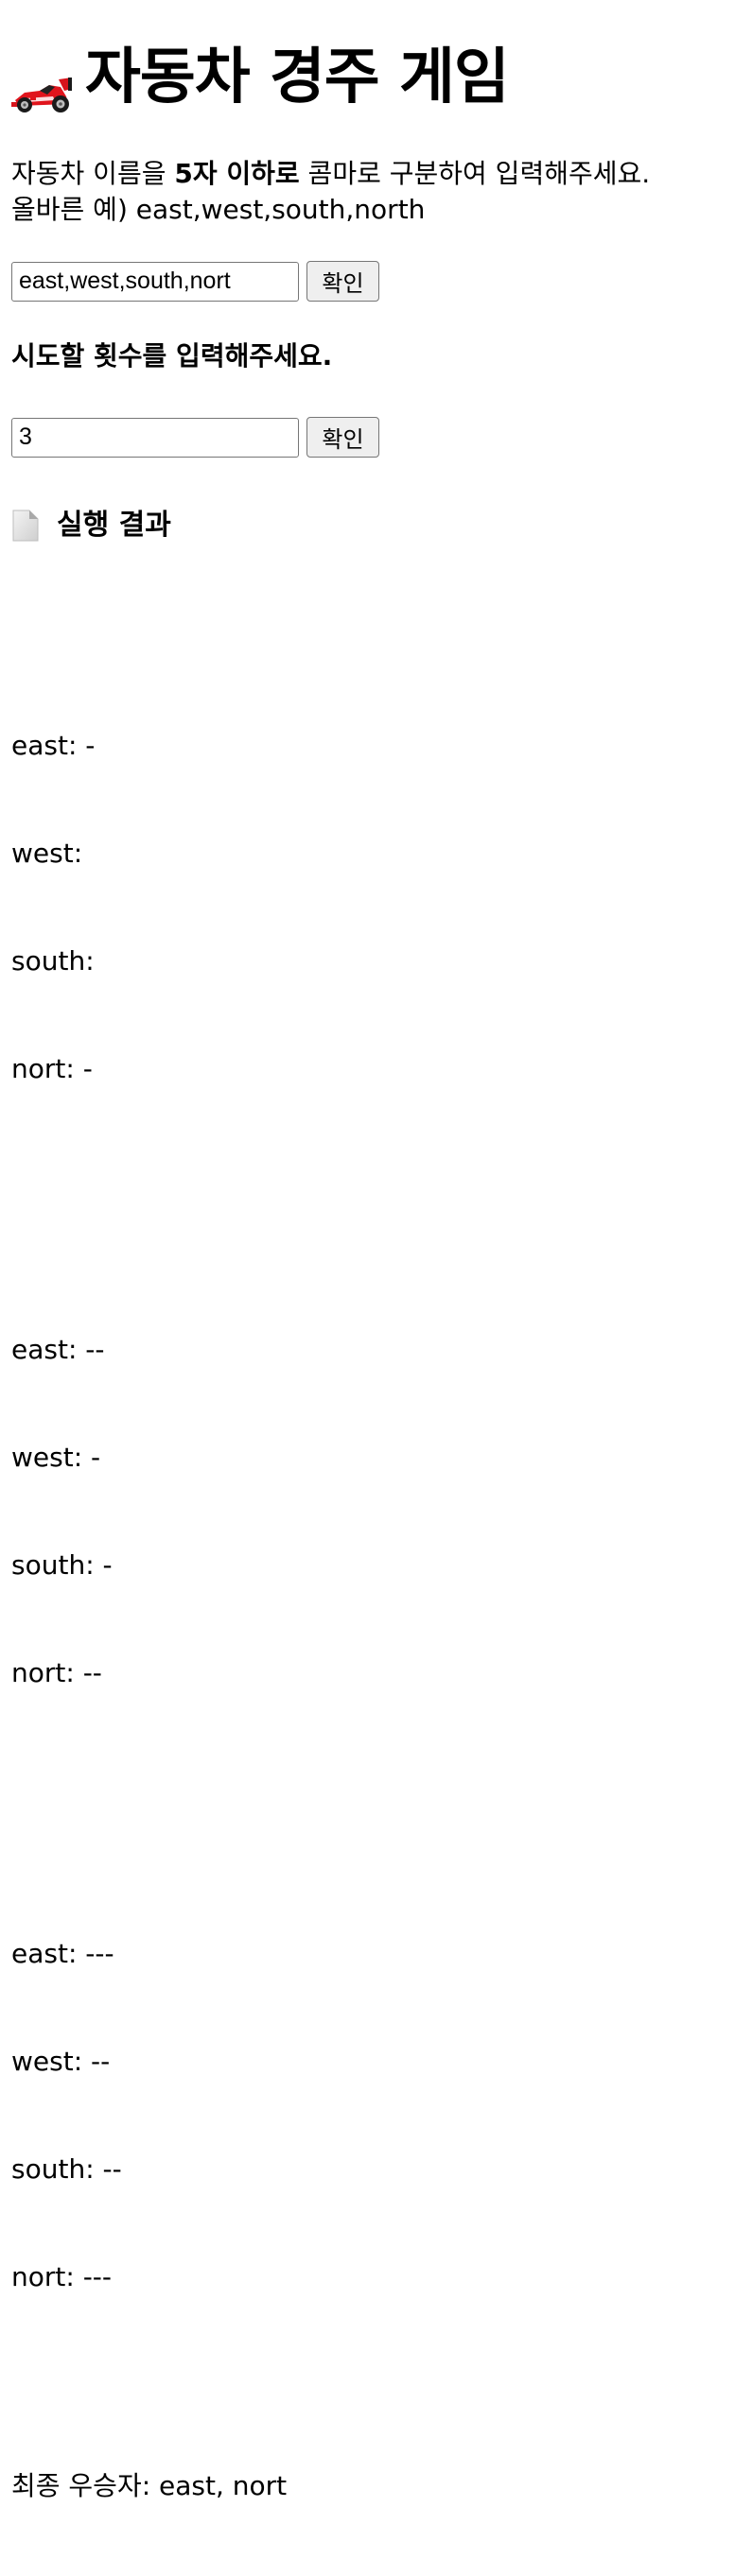 The height and width of the screenshot is (2576, 735). Describe the element at coordinates (114, 526) in the screenshot. I see `result-heading-text: 실행 결과` at that location.